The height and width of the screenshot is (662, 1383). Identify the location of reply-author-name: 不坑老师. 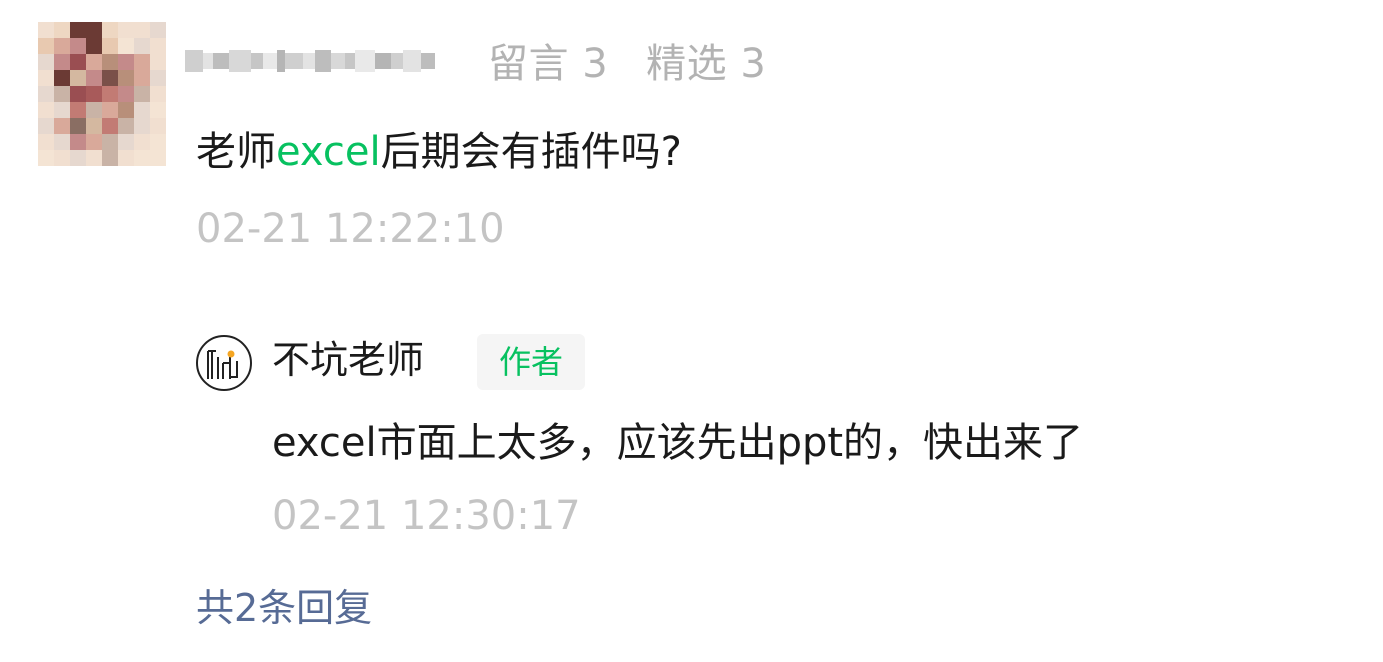
(348, 360).